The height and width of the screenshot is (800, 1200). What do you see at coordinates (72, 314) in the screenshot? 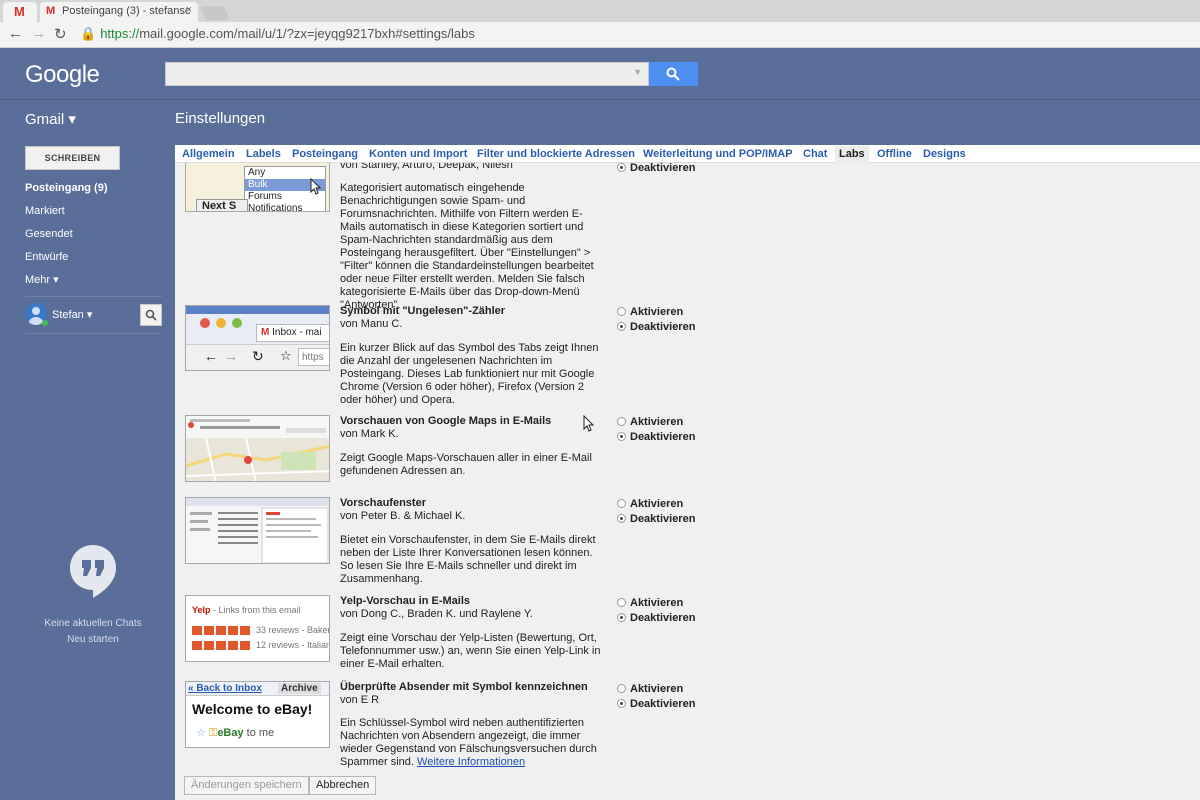
I see `user-name: Stefan ▾` at bounding box center [72, 314].